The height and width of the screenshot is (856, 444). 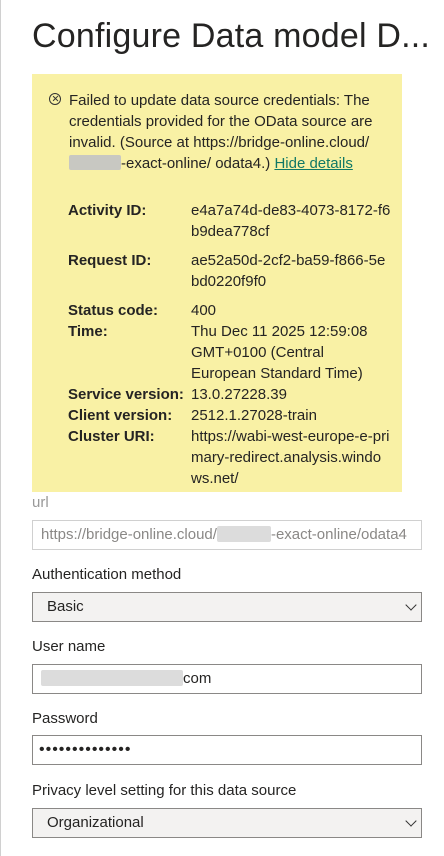 I want to click on hide-details-link: Hide details, so click(x=313, y=163).